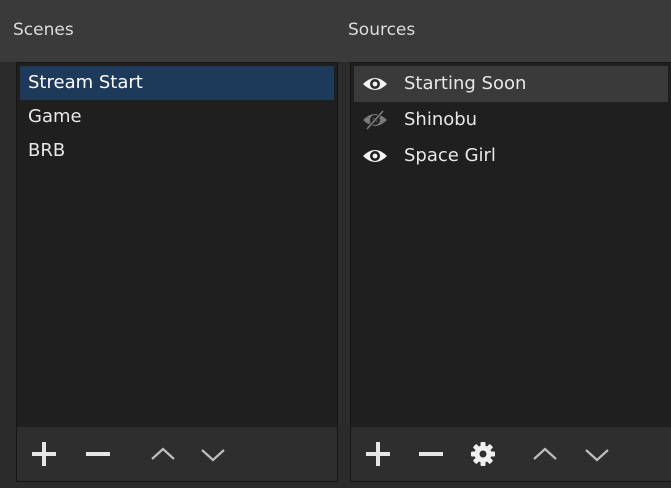 This screenshot has height=488, width=671. What do you see at coordinates (170, 31) in the screenshot?
I see `scenes-header: Scenes` at bounding box center [170, 31].